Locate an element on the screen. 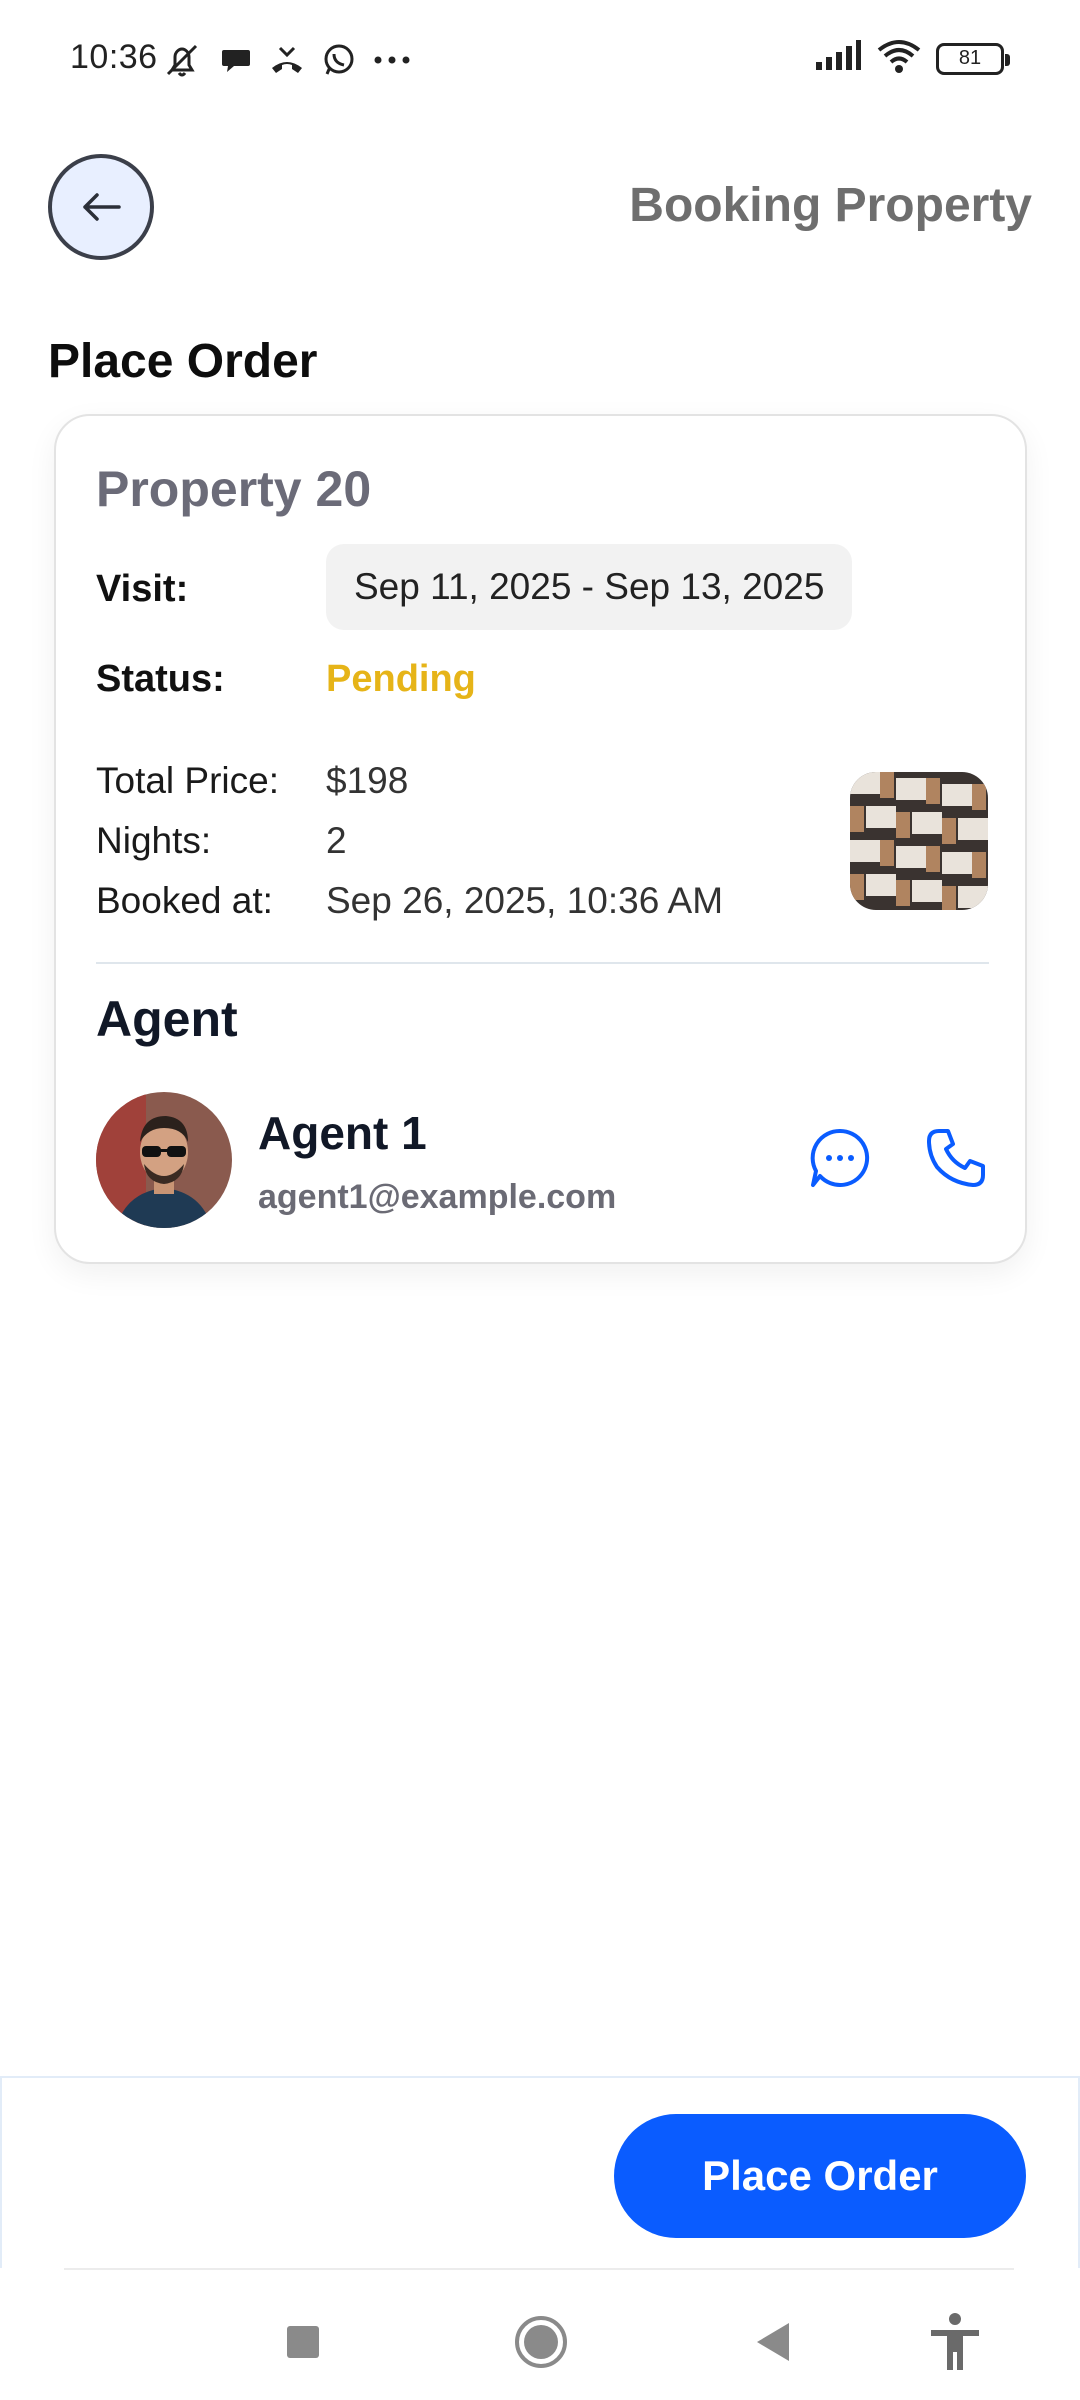  accessibility-icon is located at coordinates (955, 2341).